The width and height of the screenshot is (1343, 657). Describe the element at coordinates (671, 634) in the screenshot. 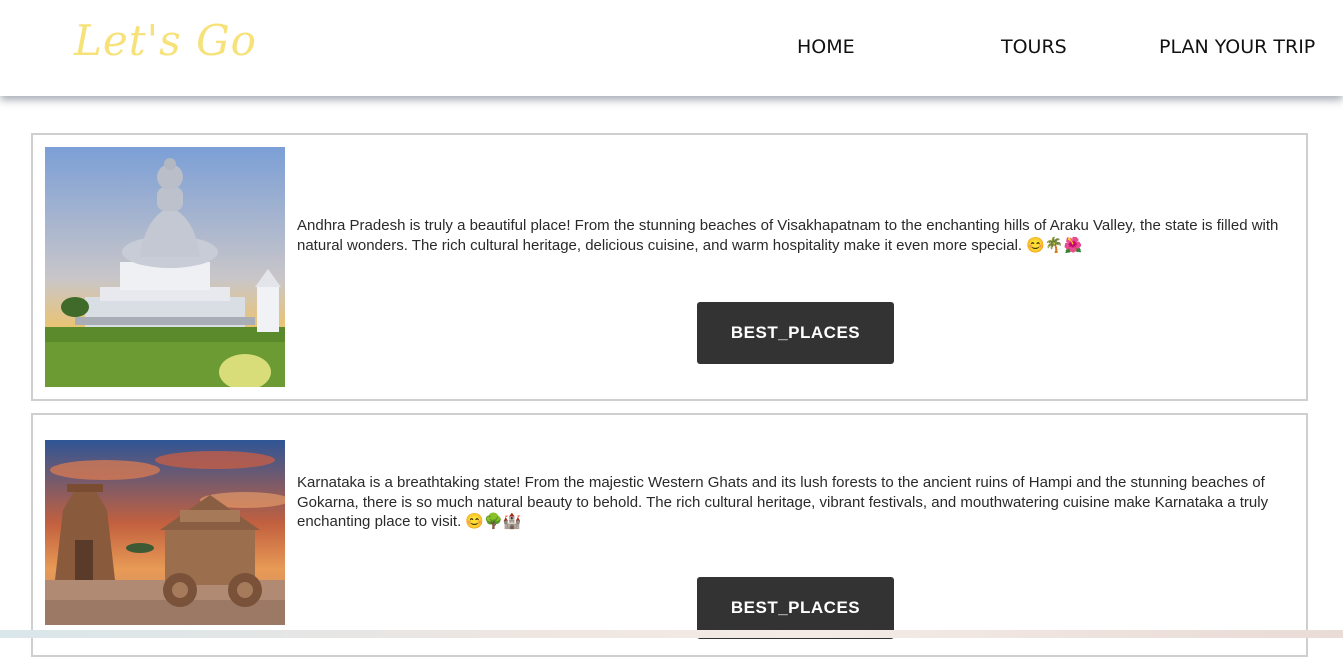

I see `bottom-image-strip` at that location.